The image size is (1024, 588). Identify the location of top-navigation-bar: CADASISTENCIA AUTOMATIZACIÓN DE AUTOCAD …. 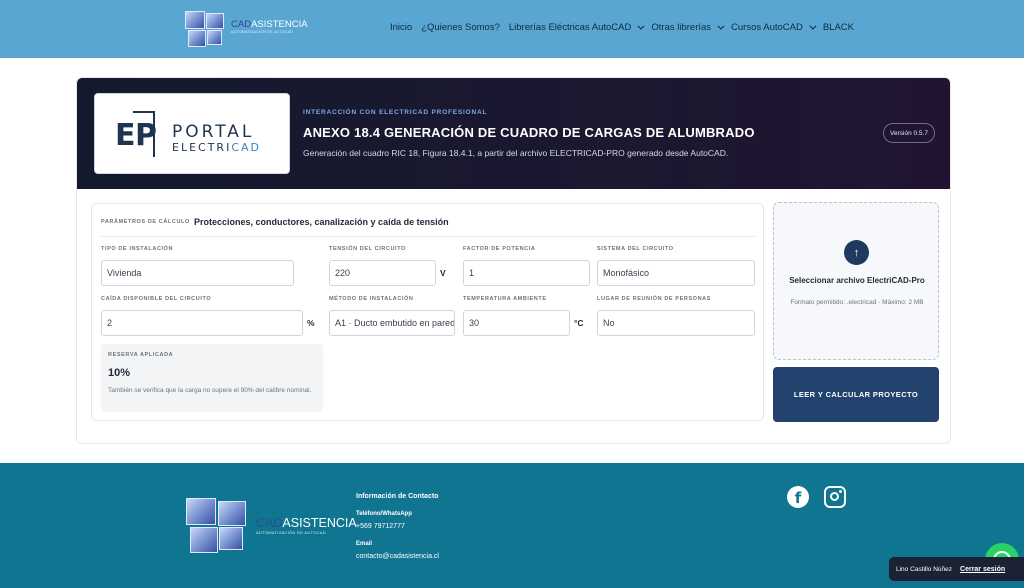
(512, 29).